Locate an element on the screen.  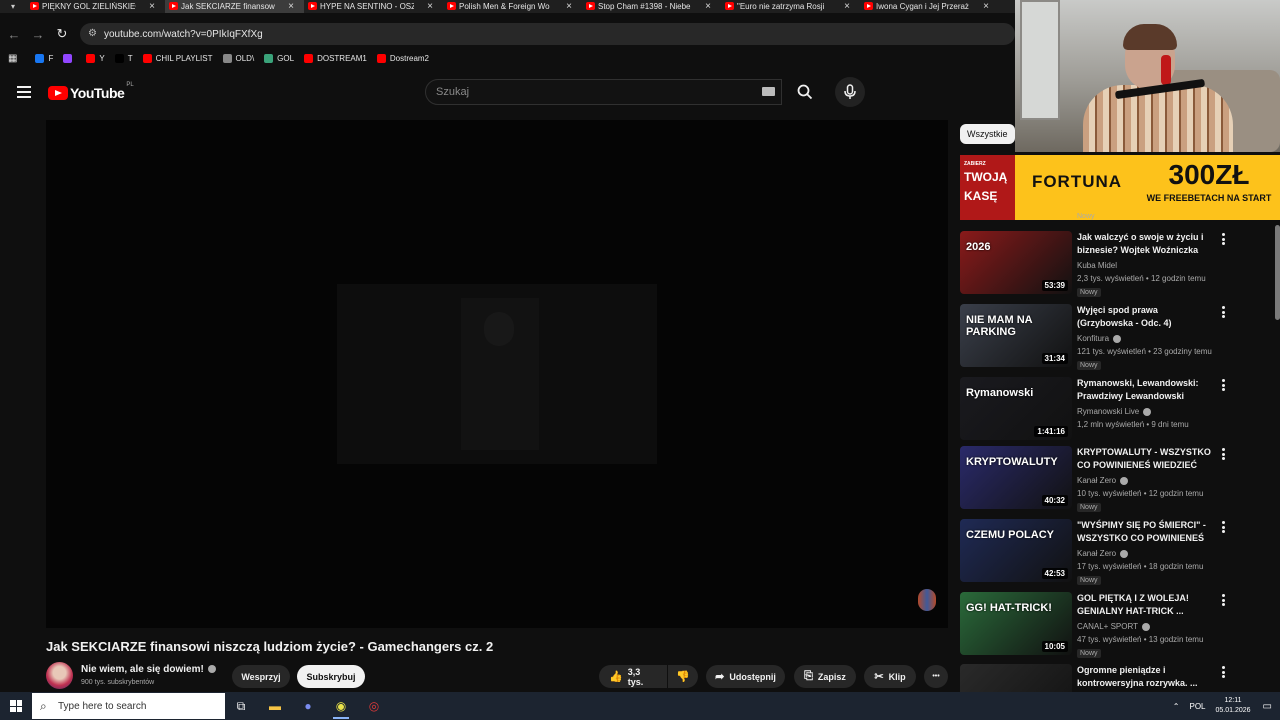
thumbs-down-icon: 👎 is located at coordinates (683, 677).